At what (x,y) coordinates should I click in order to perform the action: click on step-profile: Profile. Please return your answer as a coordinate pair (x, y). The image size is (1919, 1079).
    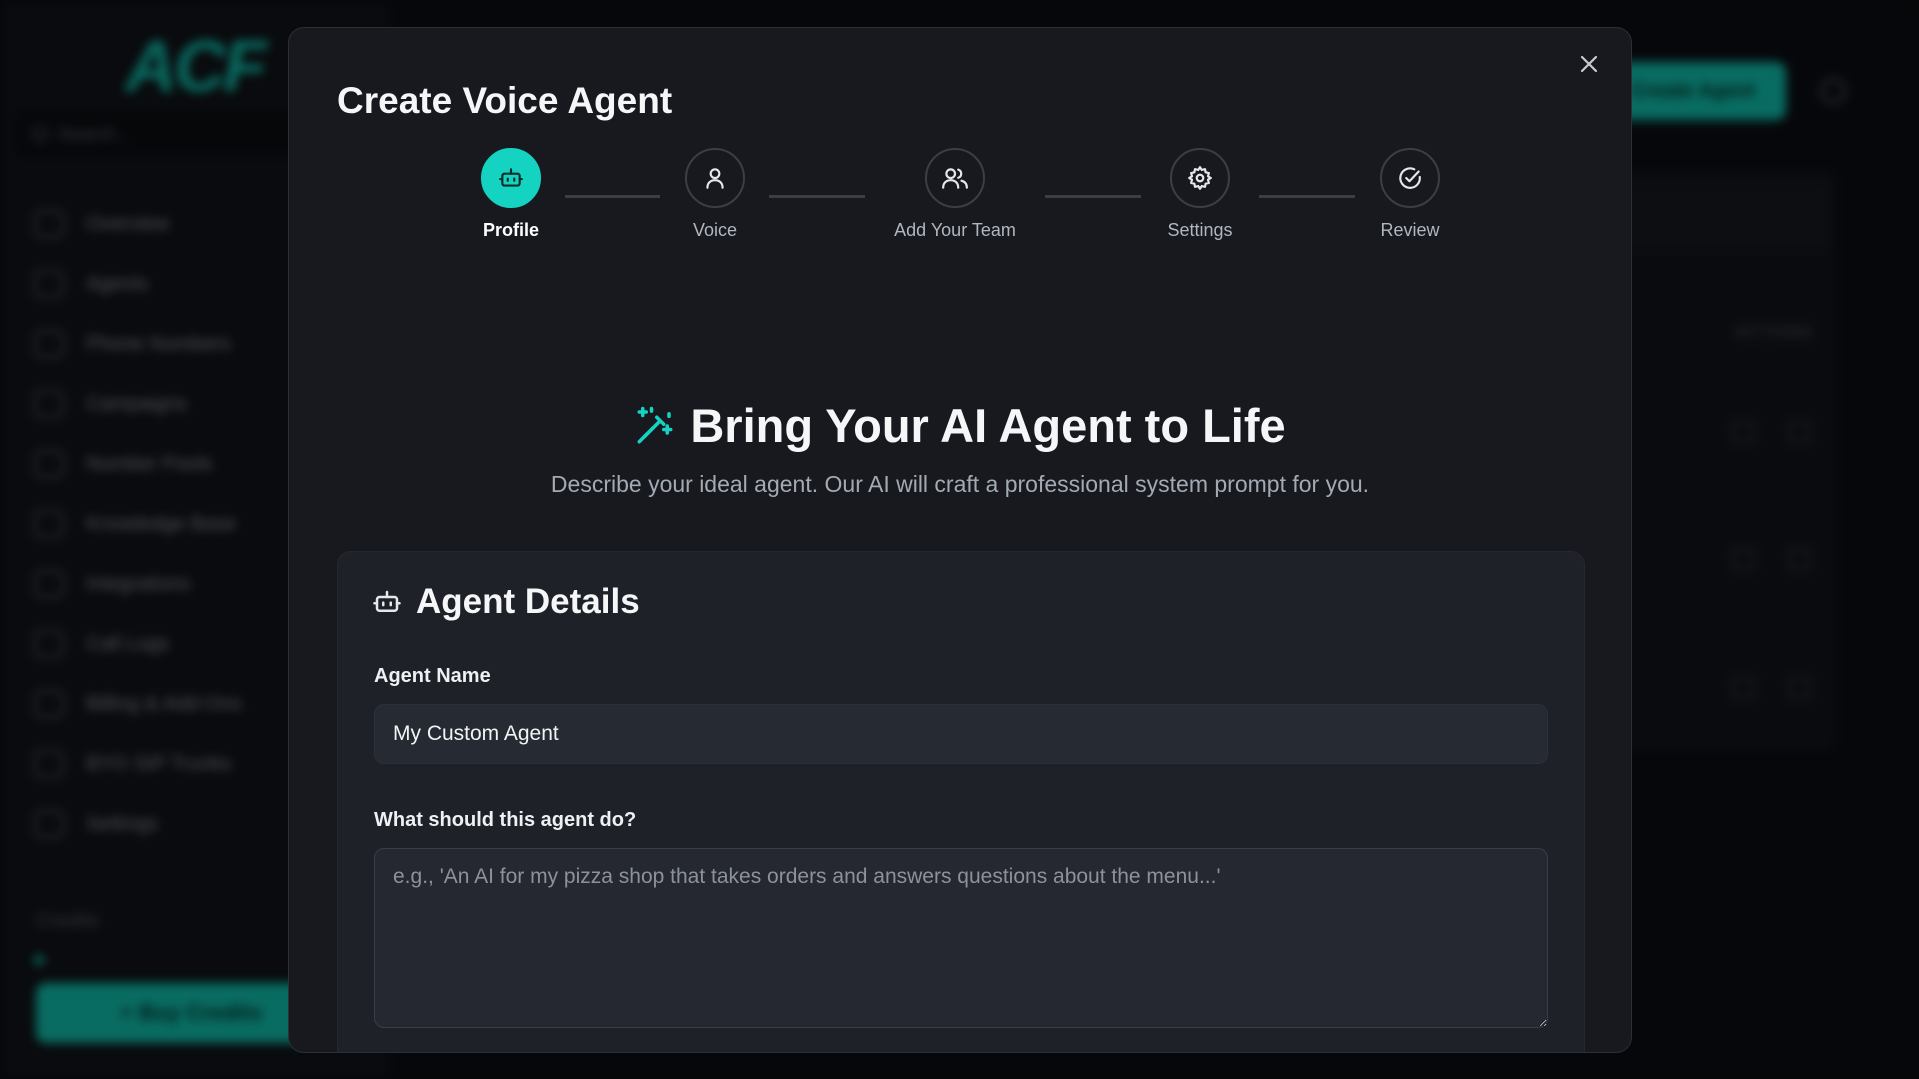
    Looking at the image, I should click on (511, 194).